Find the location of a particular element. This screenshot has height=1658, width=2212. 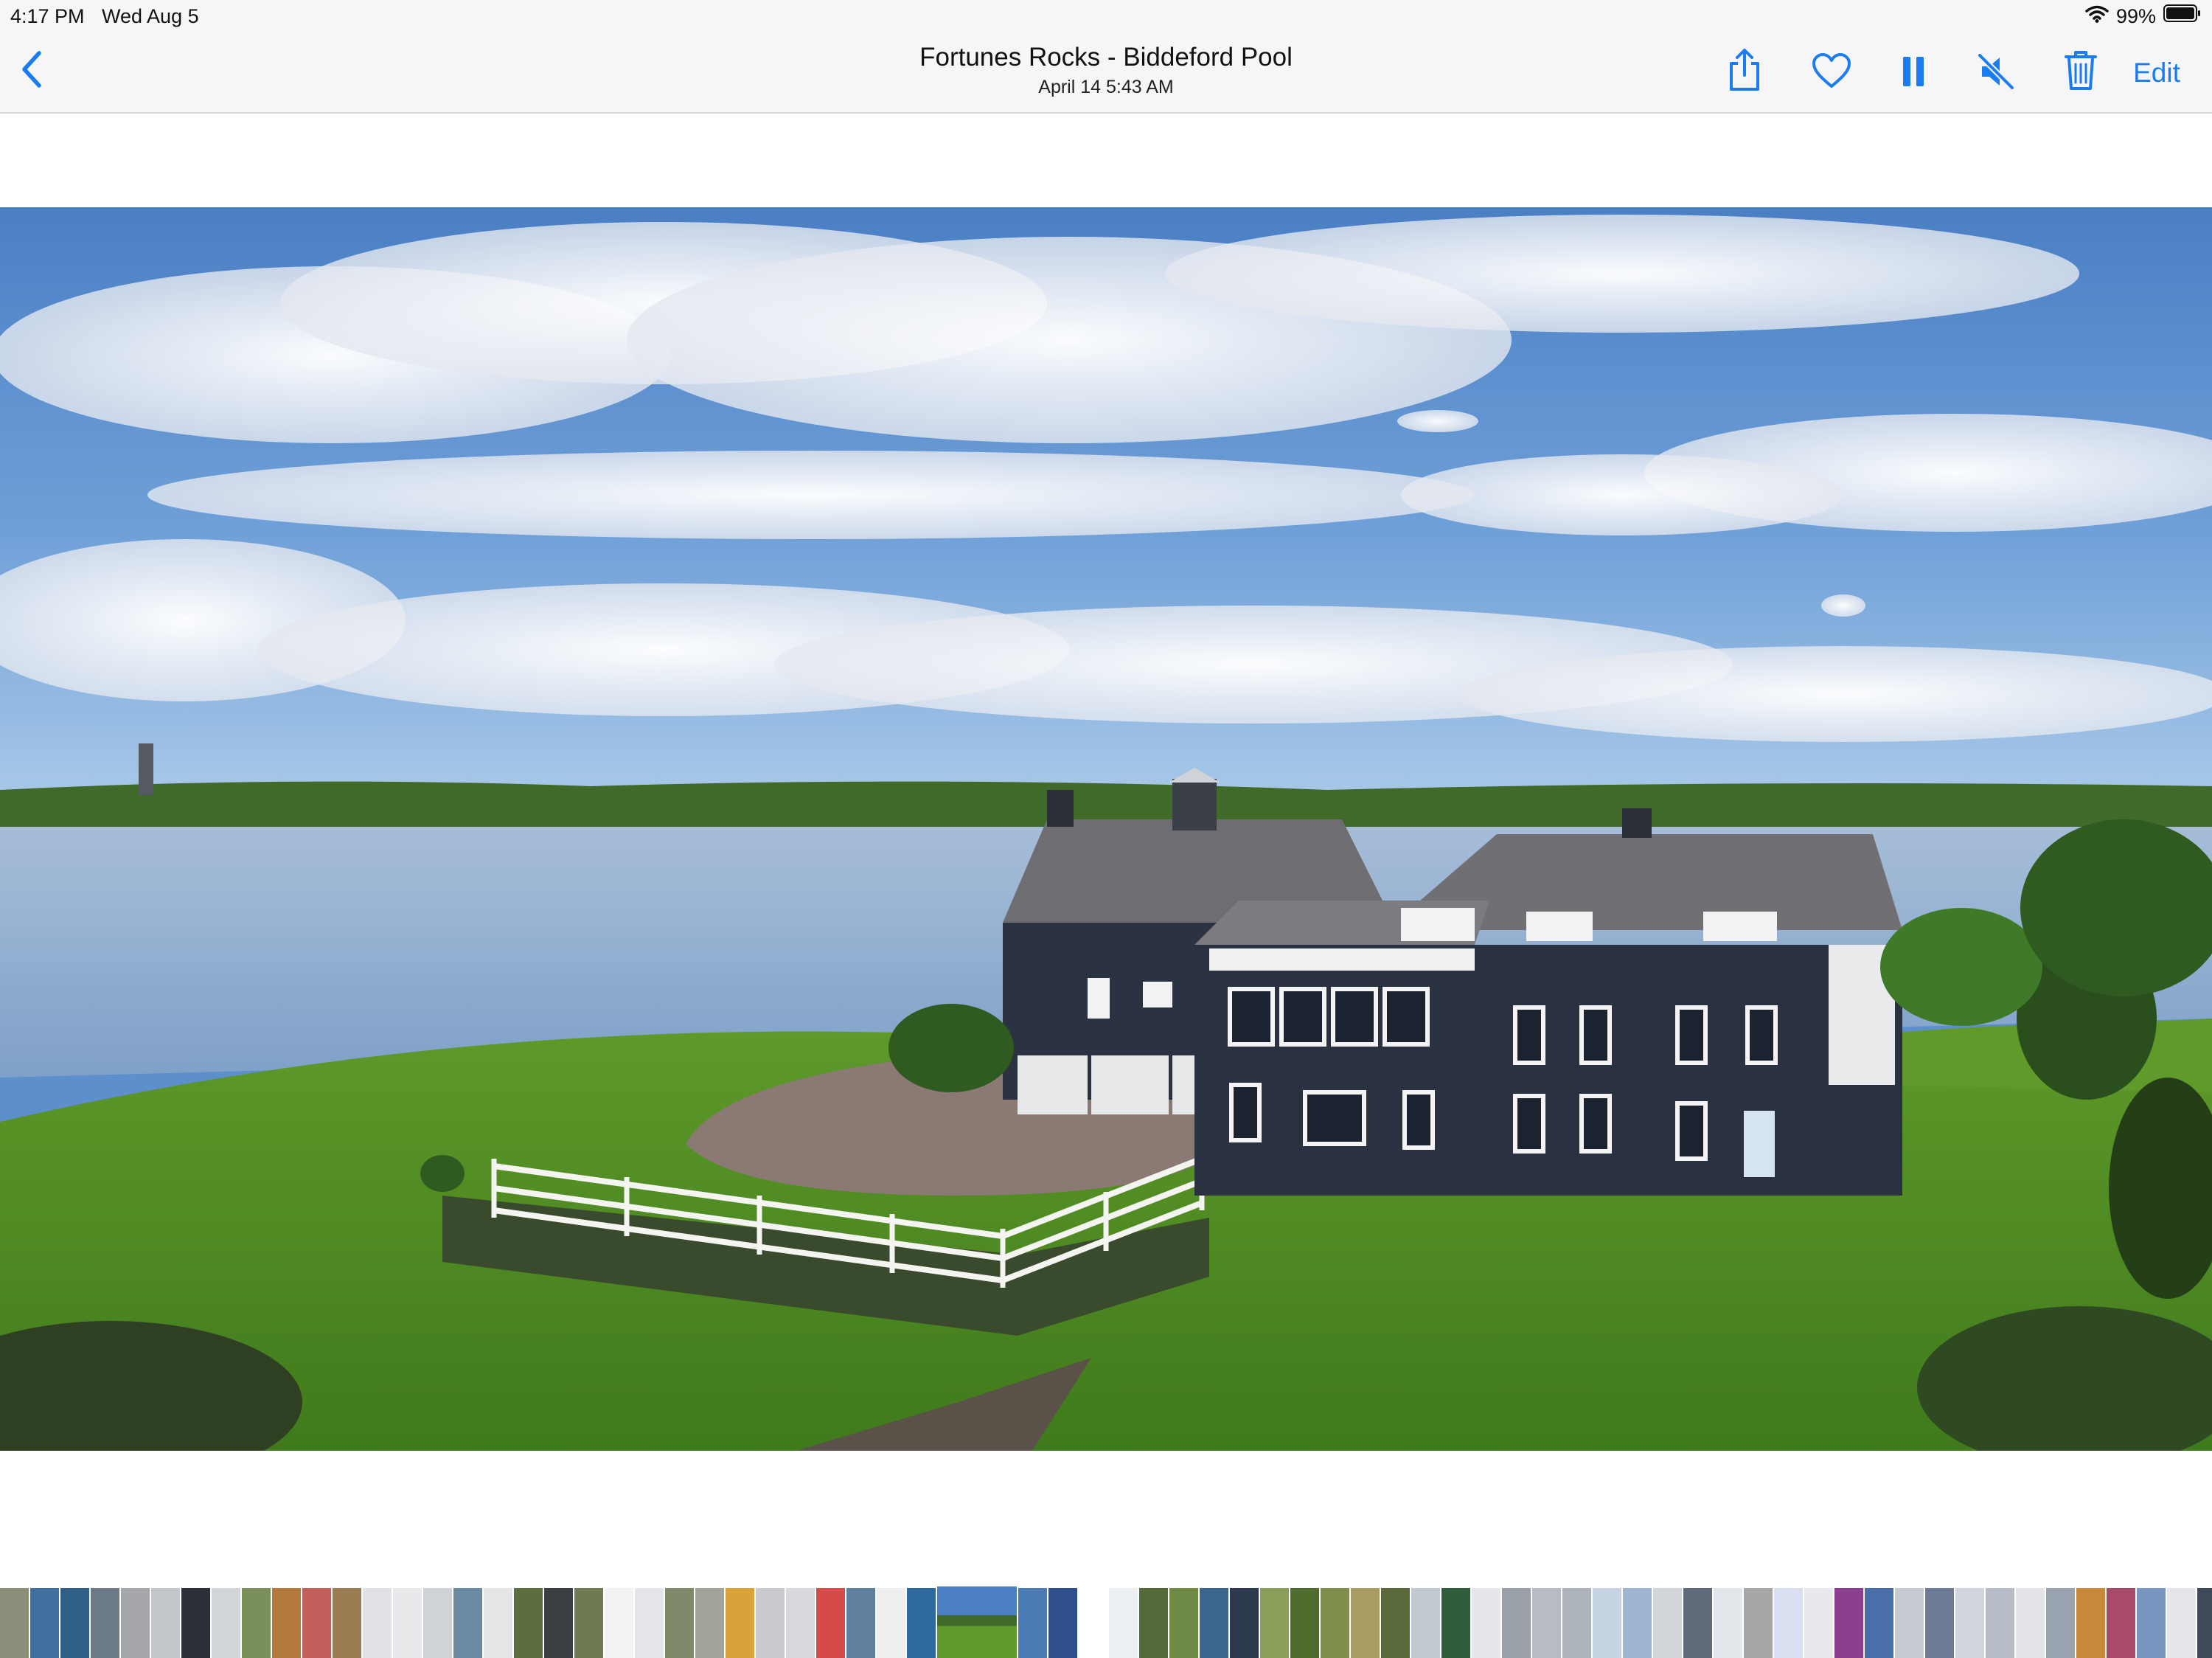

speaker-muted-icon is located at coordinates (1996, 73).